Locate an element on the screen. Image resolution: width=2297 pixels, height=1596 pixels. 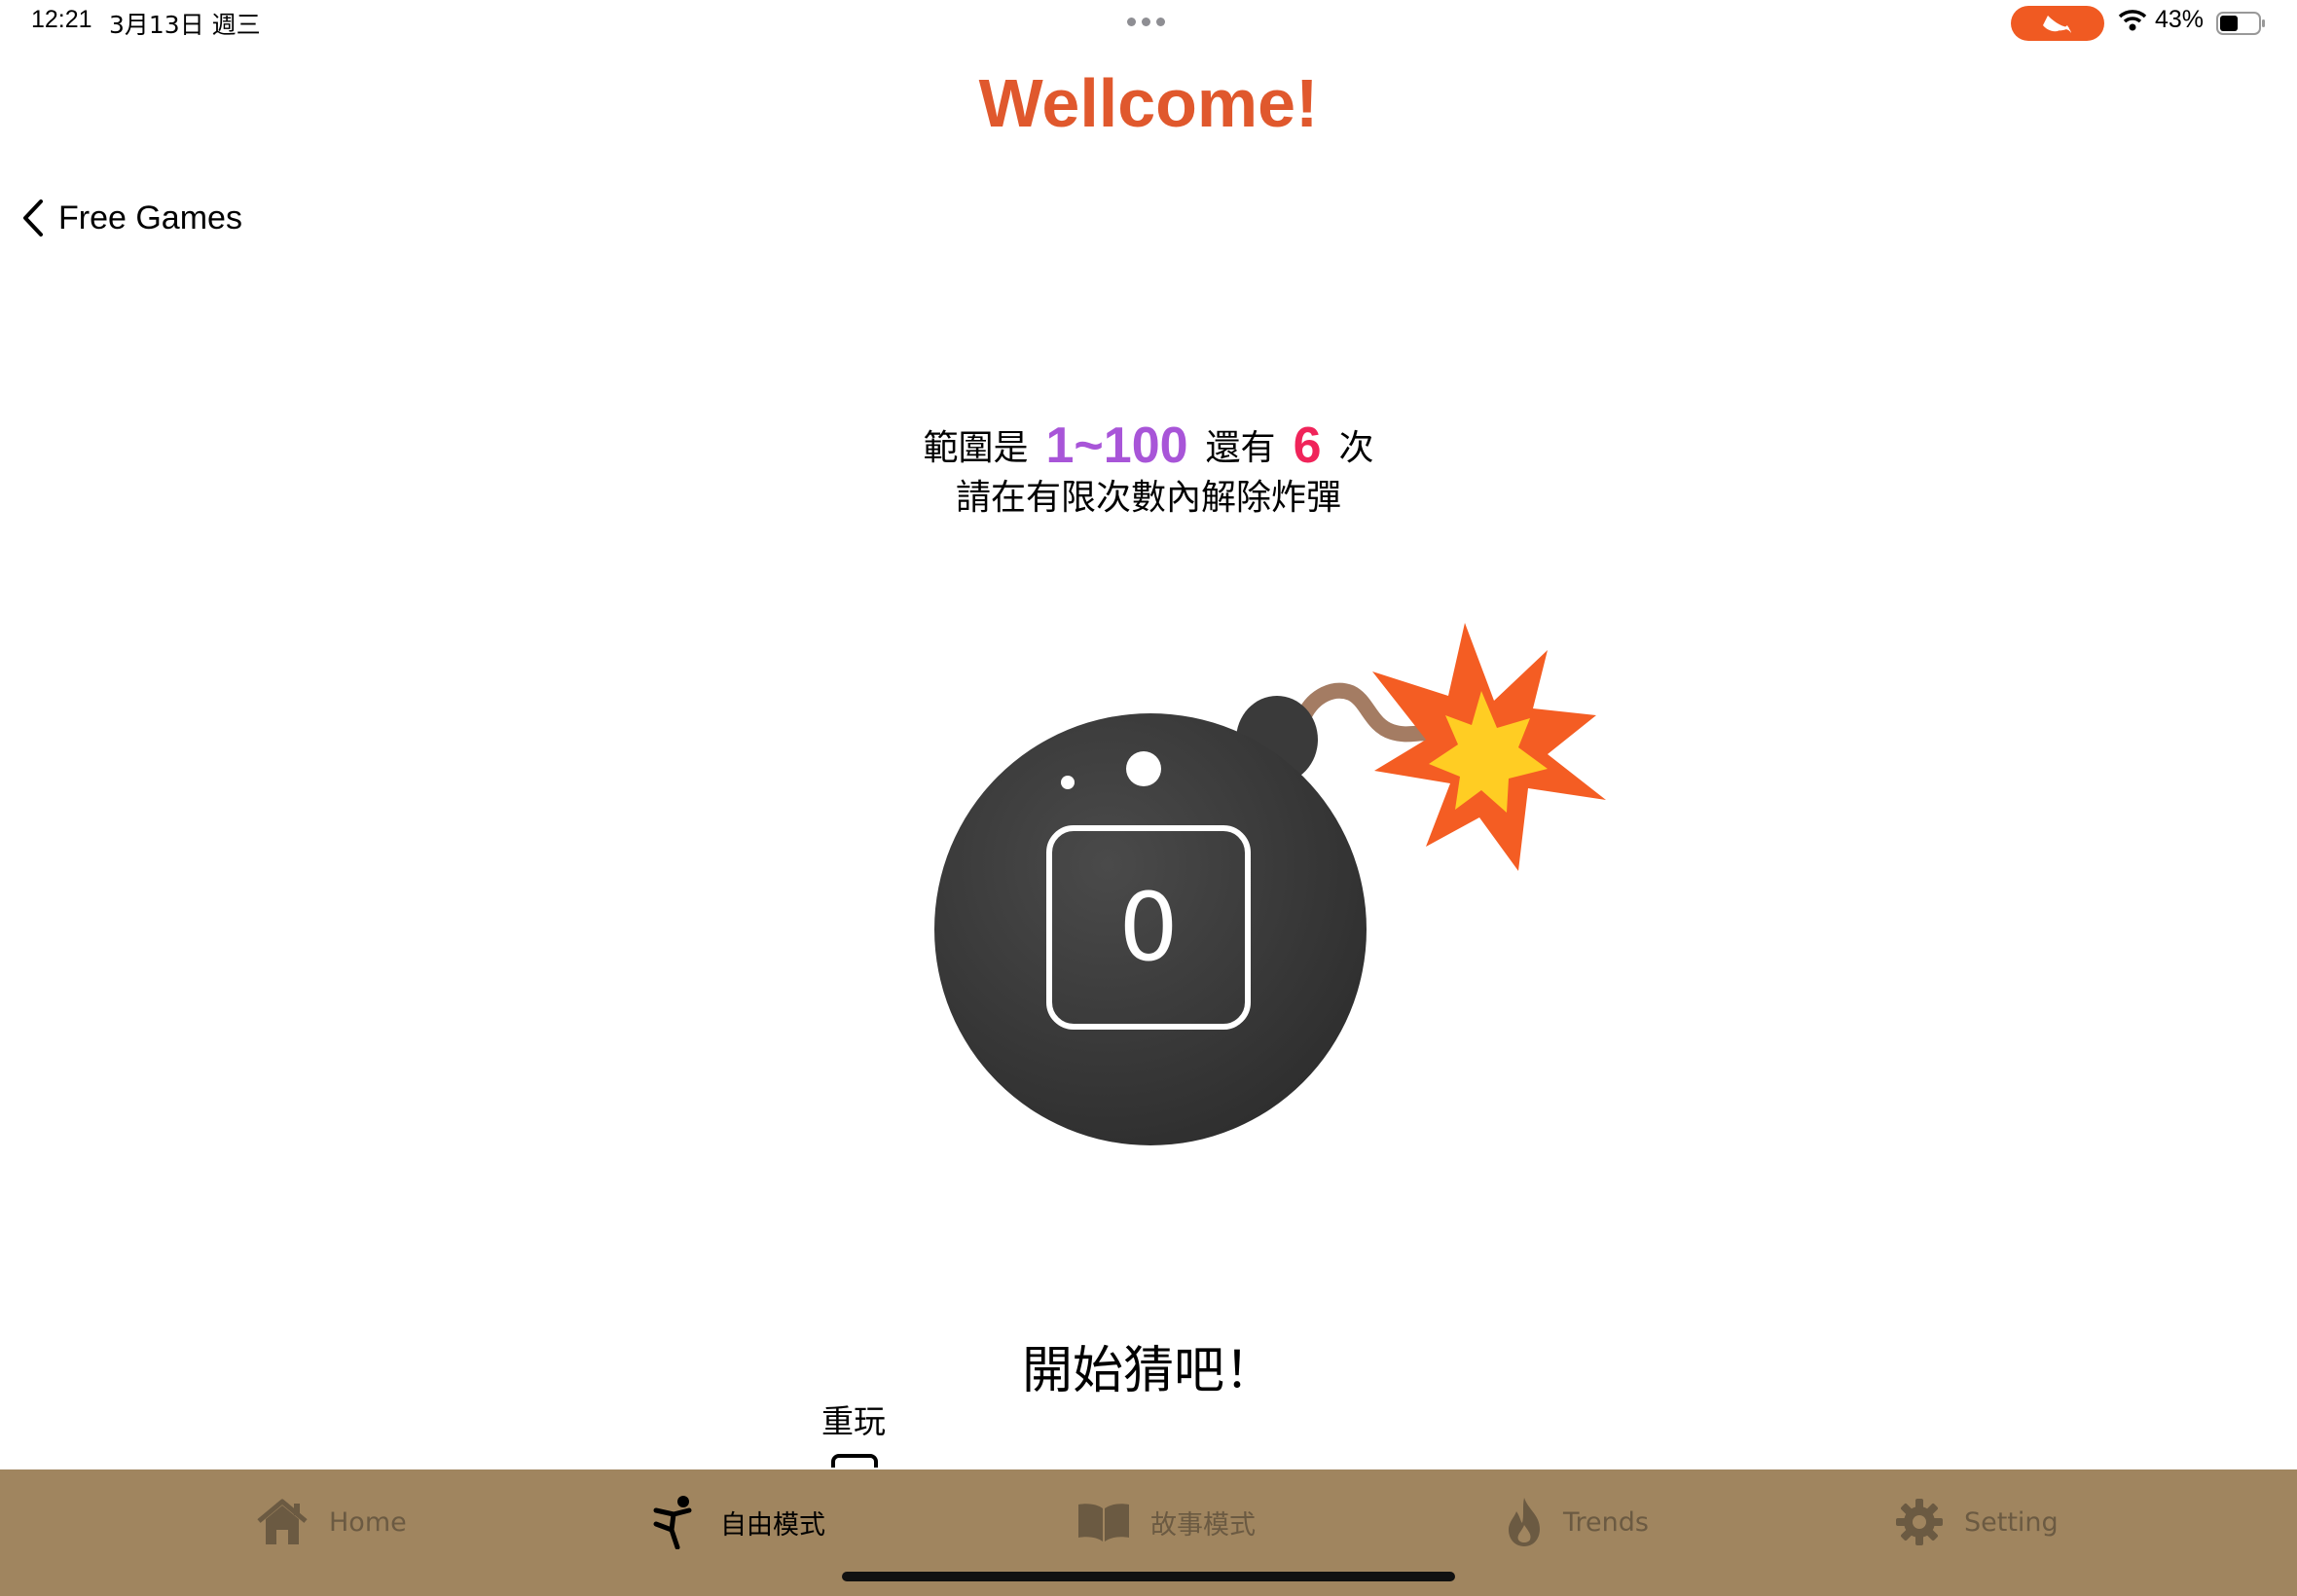
tab-label: Setting is located at coordinates (2011, 1522).